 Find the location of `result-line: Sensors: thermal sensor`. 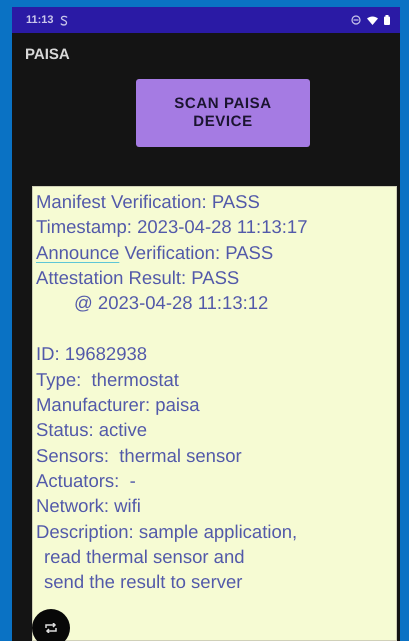

result-line: Sensors: thermal sensor is located at coordinates (139, 456).